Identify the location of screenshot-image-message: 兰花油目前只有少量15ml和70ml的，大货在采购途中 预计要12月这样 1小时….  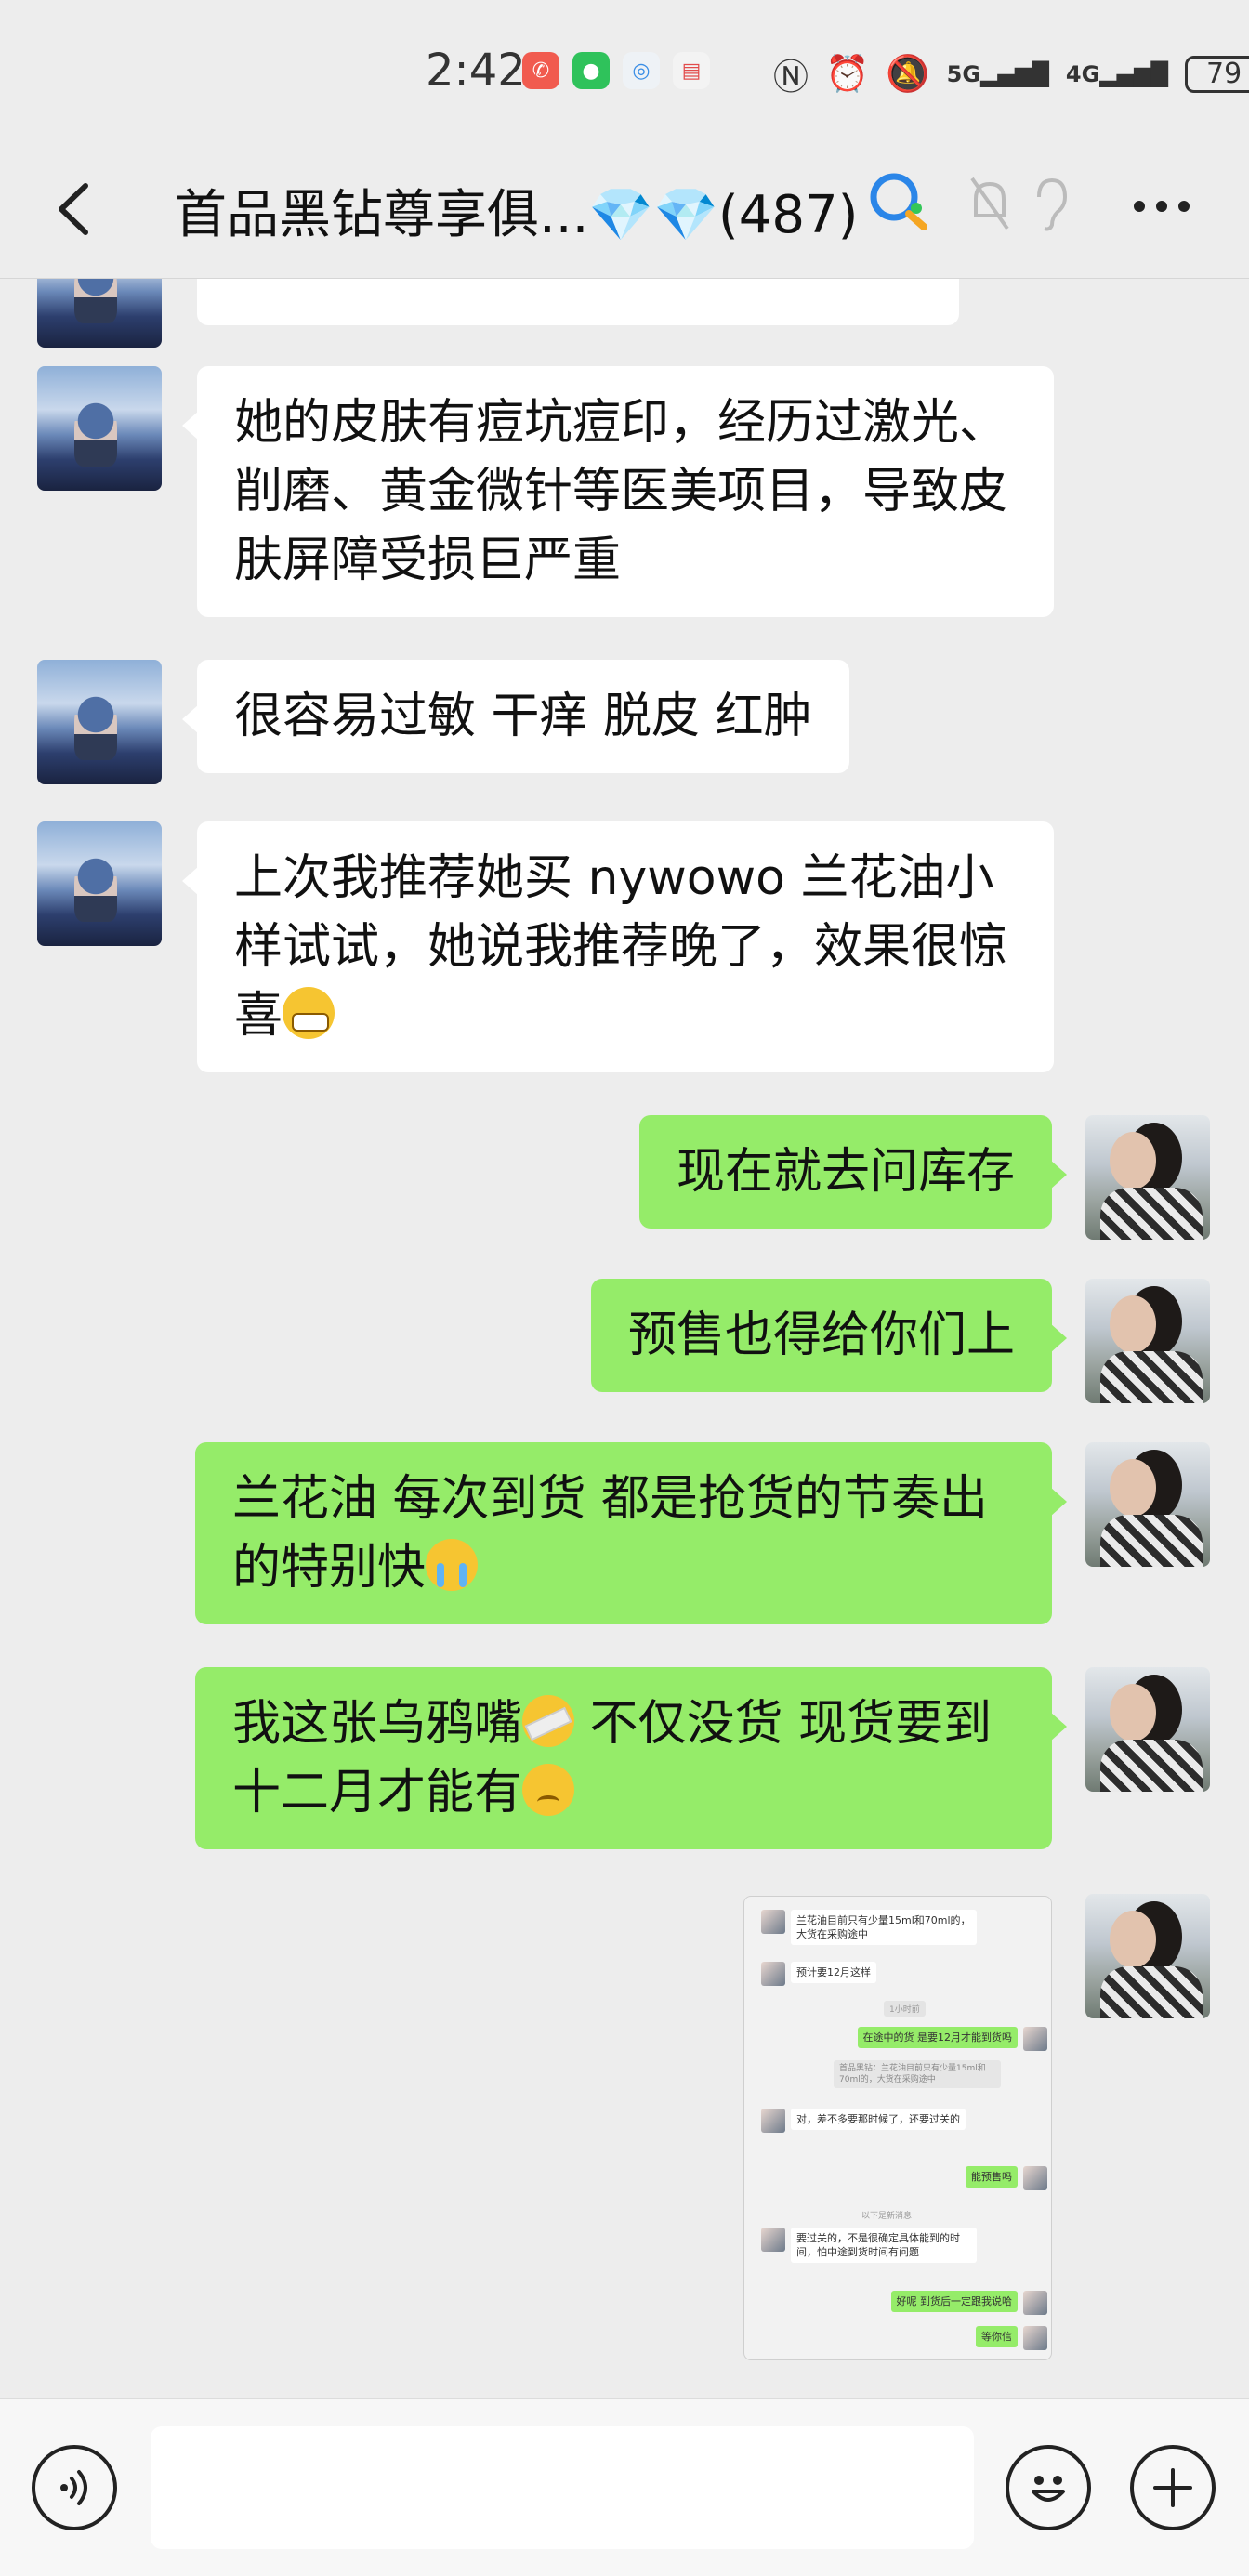
(897, 2128).